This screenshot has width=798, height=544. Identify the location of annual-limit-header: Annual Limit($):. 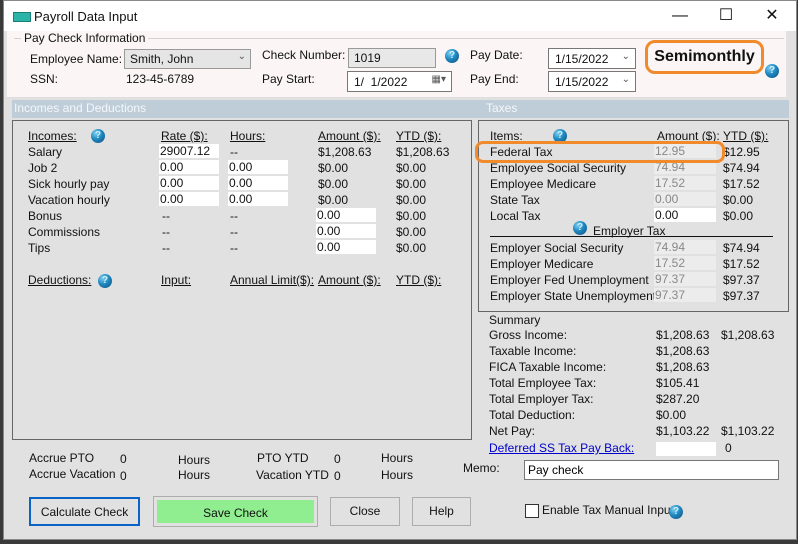
(272, 280).